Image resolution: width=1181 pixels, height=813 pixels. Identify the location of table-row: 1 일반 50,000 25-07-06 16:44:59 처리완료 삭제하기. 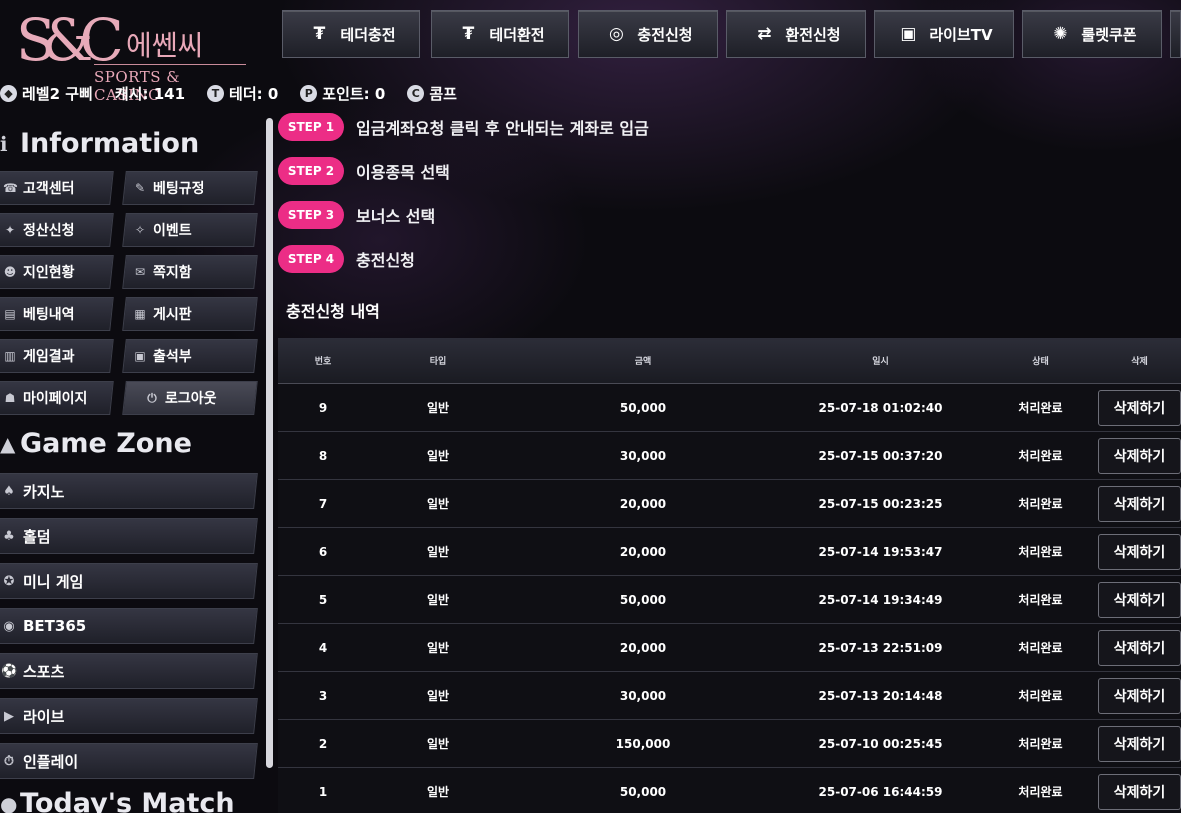
(729, 790).